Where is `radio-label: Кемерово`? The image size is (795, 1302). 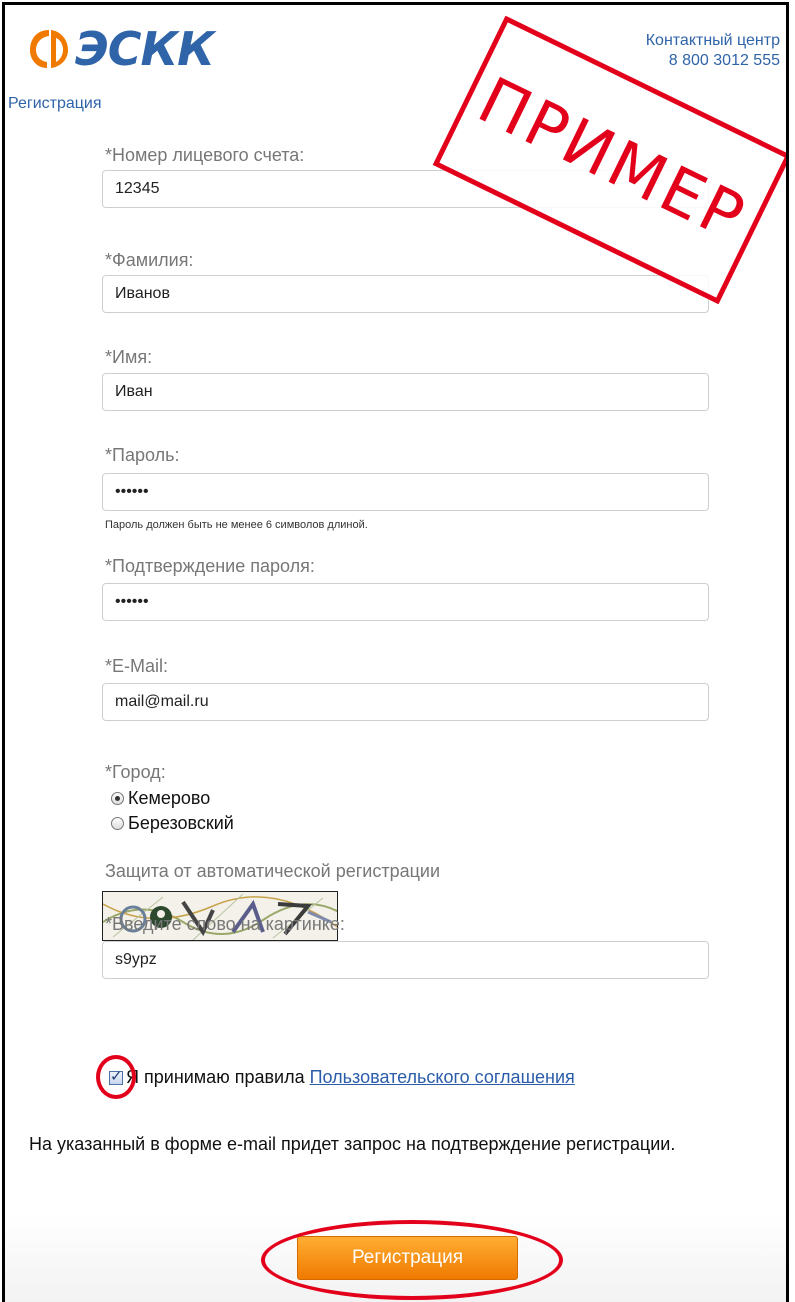 radio-label: Кемерово is located at coordinates (169, 798).